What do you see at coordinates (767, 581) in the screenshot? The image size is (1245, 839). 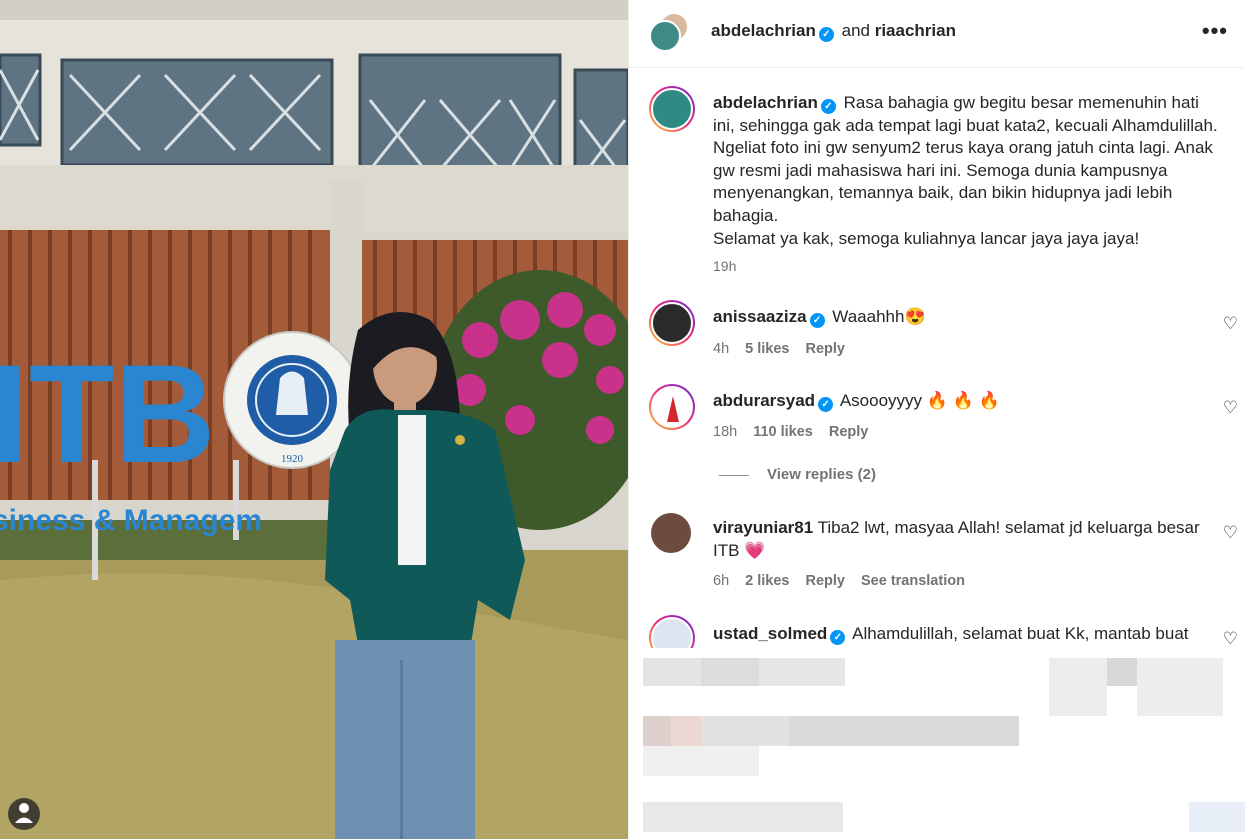 I see `comment-likes: 2 likes` at bounding box center [767, 581].